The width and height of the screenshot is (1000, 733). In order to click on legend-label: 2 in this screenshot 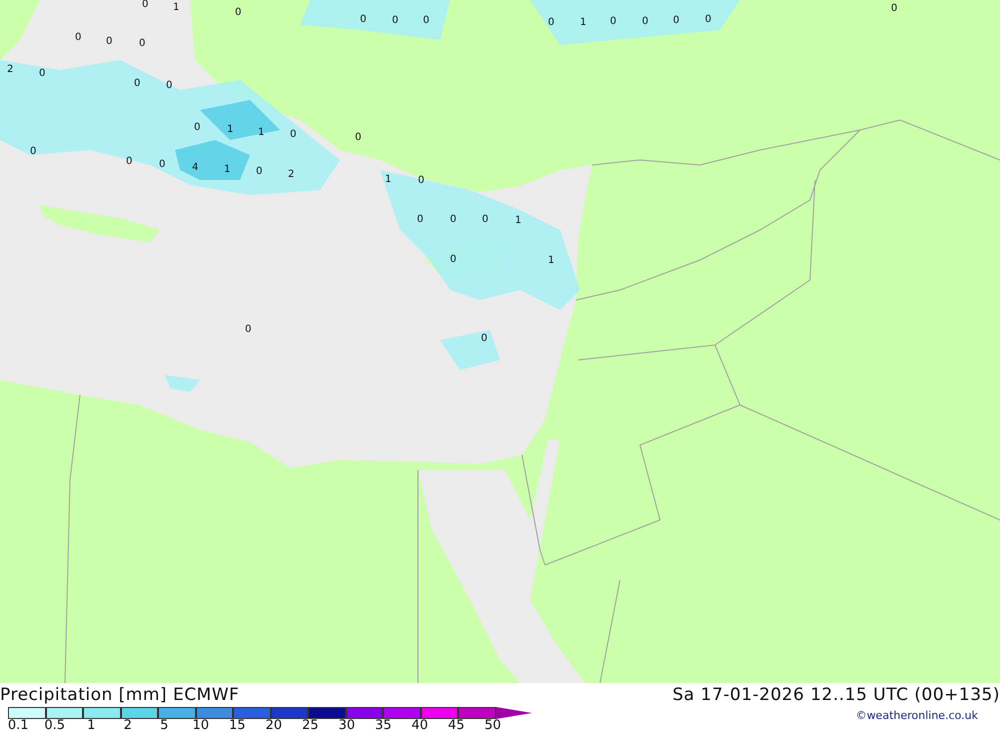, I will do `click(127, 726)`.